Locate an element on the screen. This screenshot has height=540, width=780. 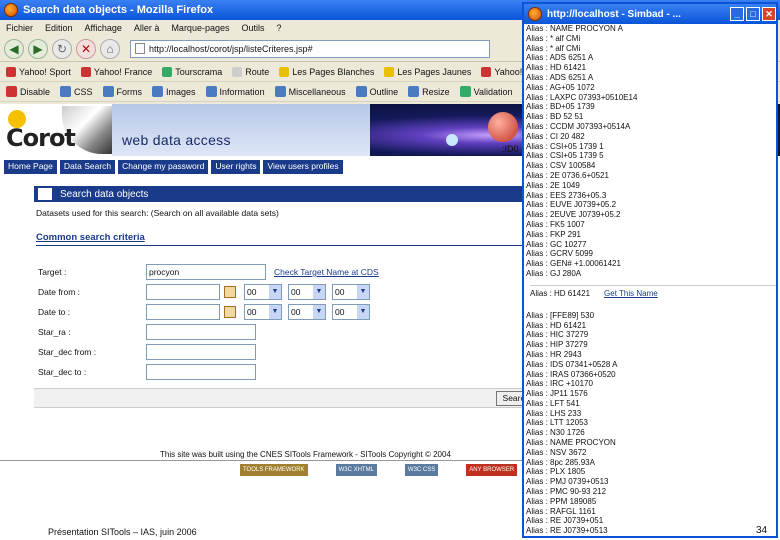
bookmark-item: Route is located at coordinates (250, 71).